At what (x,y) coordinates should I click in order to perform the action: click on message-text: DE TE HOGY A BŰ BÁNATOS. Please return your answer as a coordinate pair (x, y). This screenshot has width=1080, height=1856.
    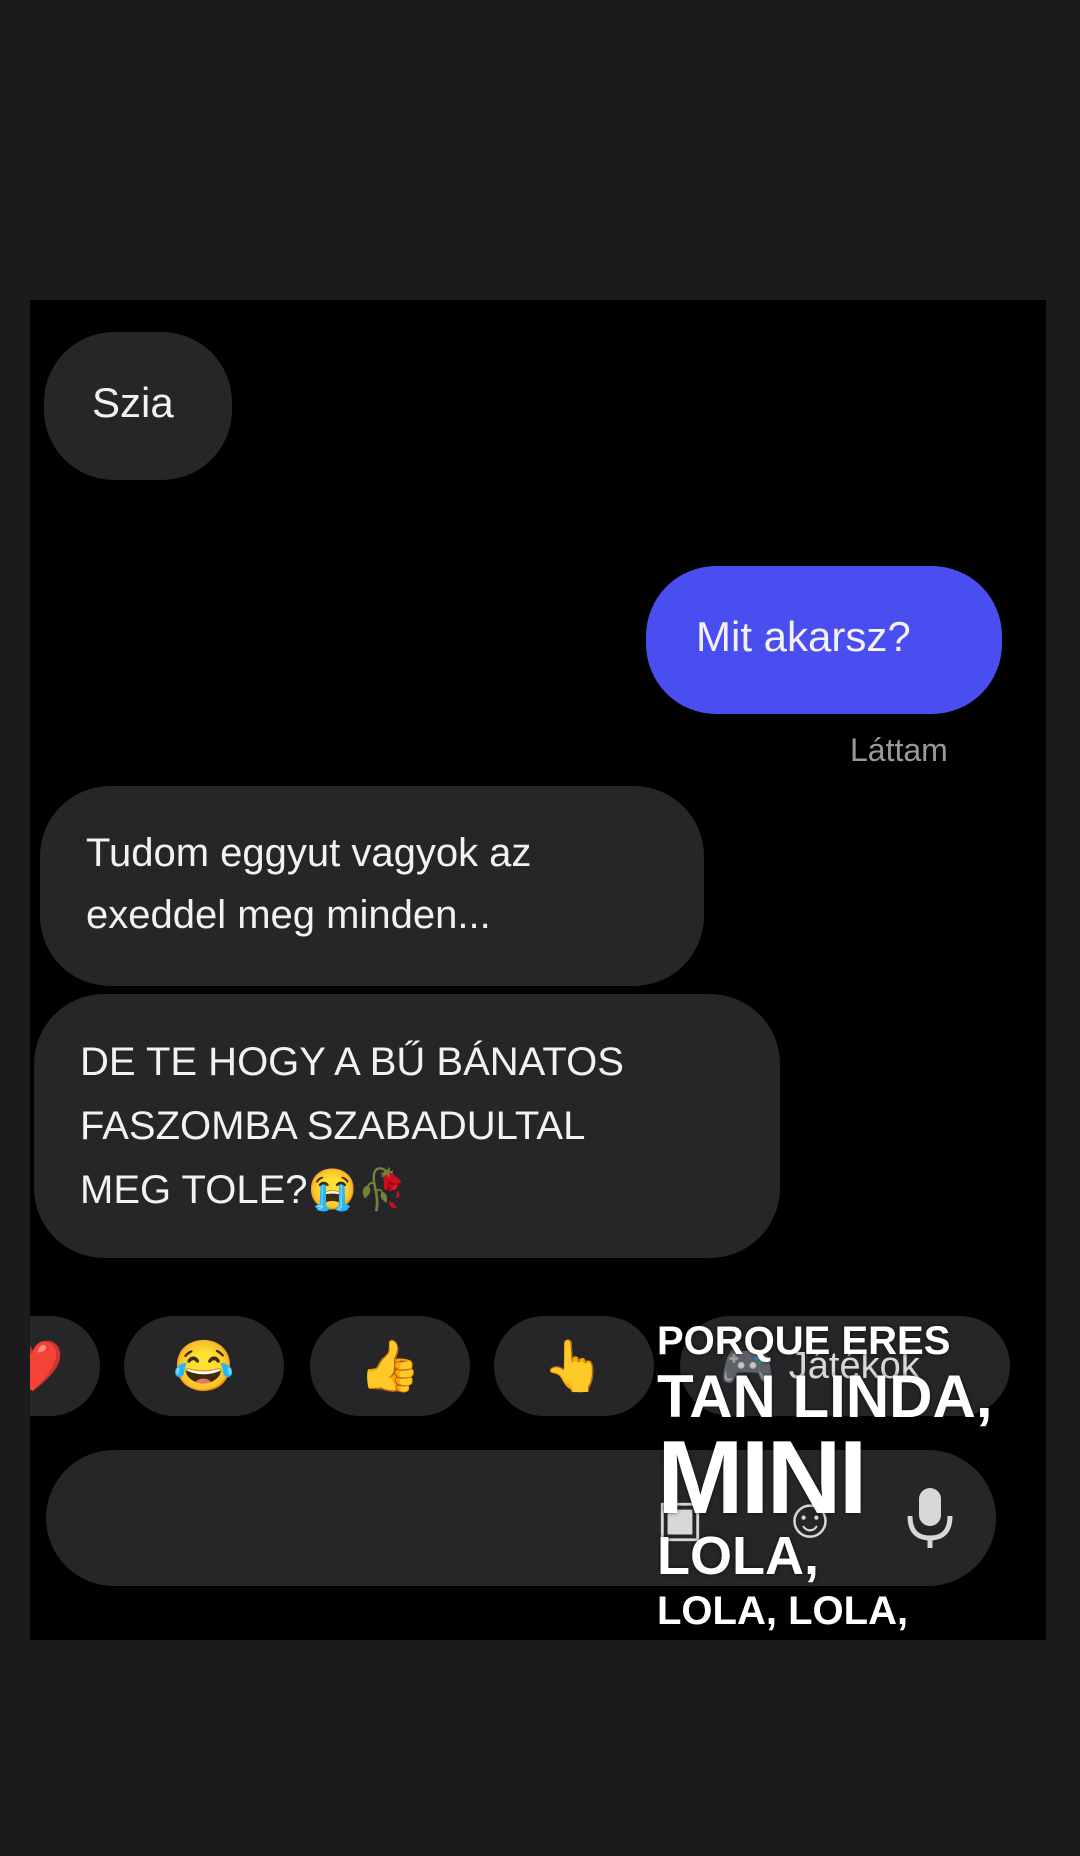
    Looking at the image, I should click on (352, 1062).